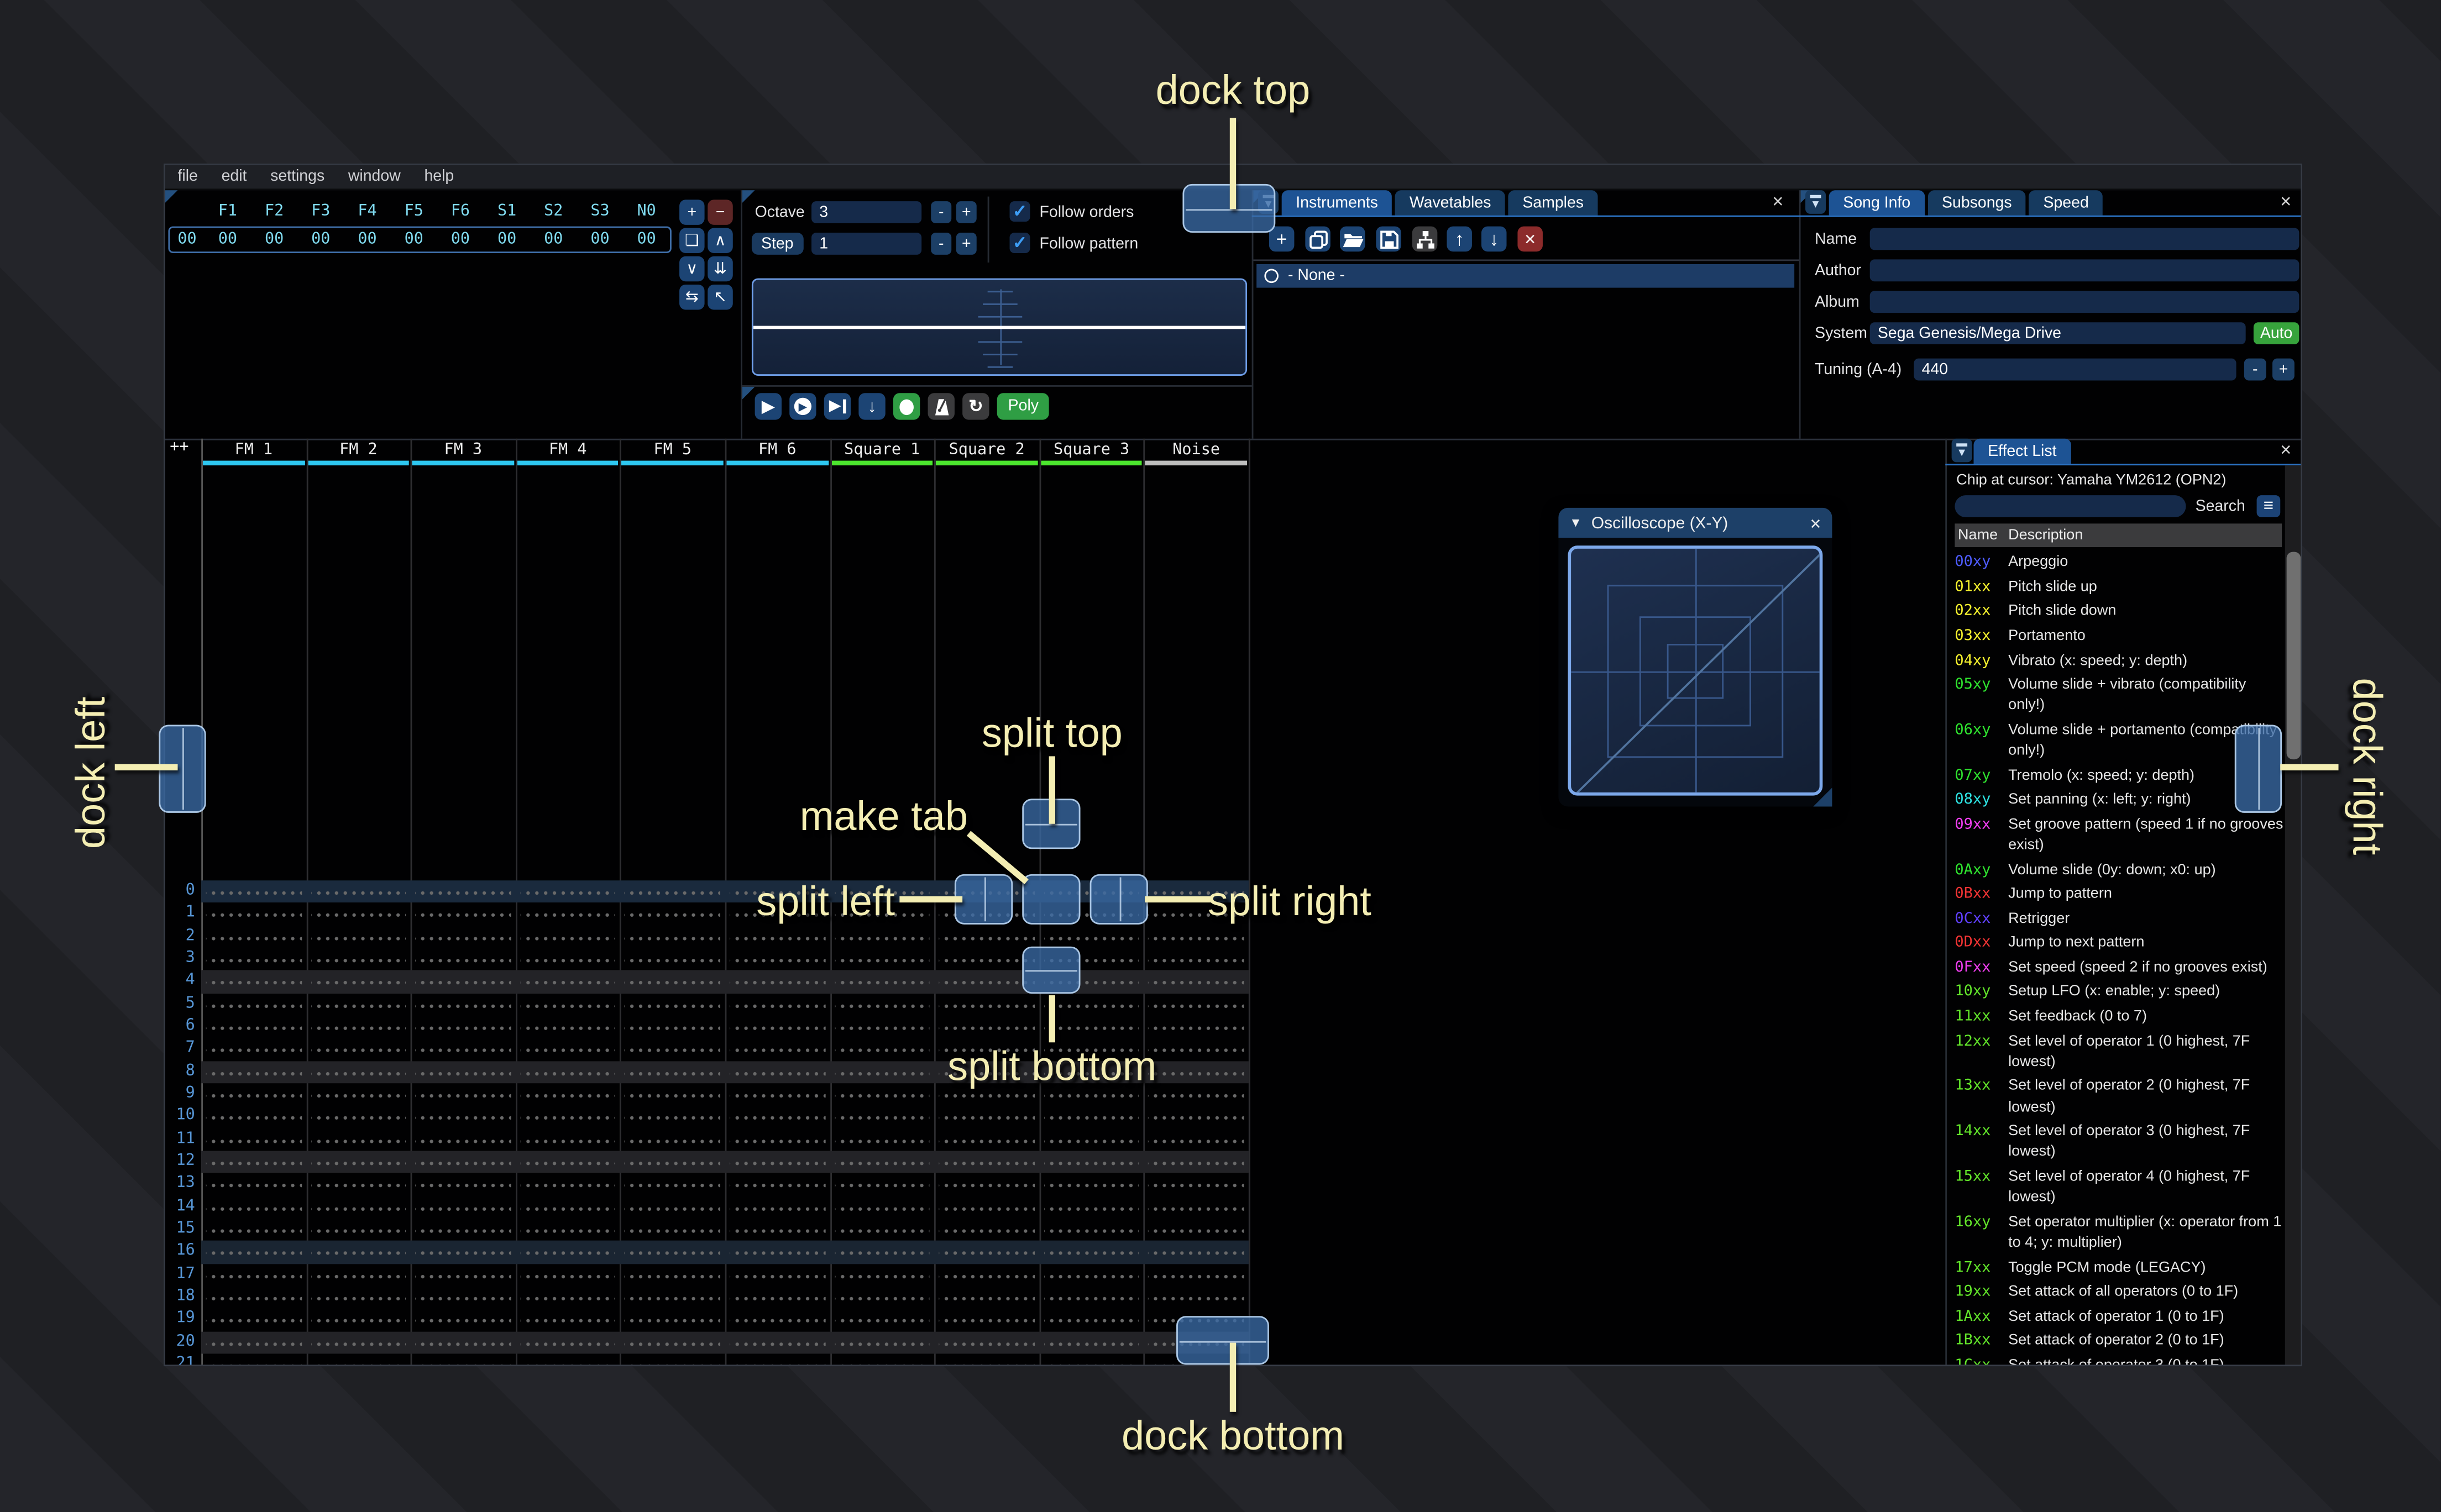 The image size is (2441, 1512). What do you see at coordinates (941, 244) in the screenshot?
I see `step-minus-button: -` at bounding box center [941, 244].